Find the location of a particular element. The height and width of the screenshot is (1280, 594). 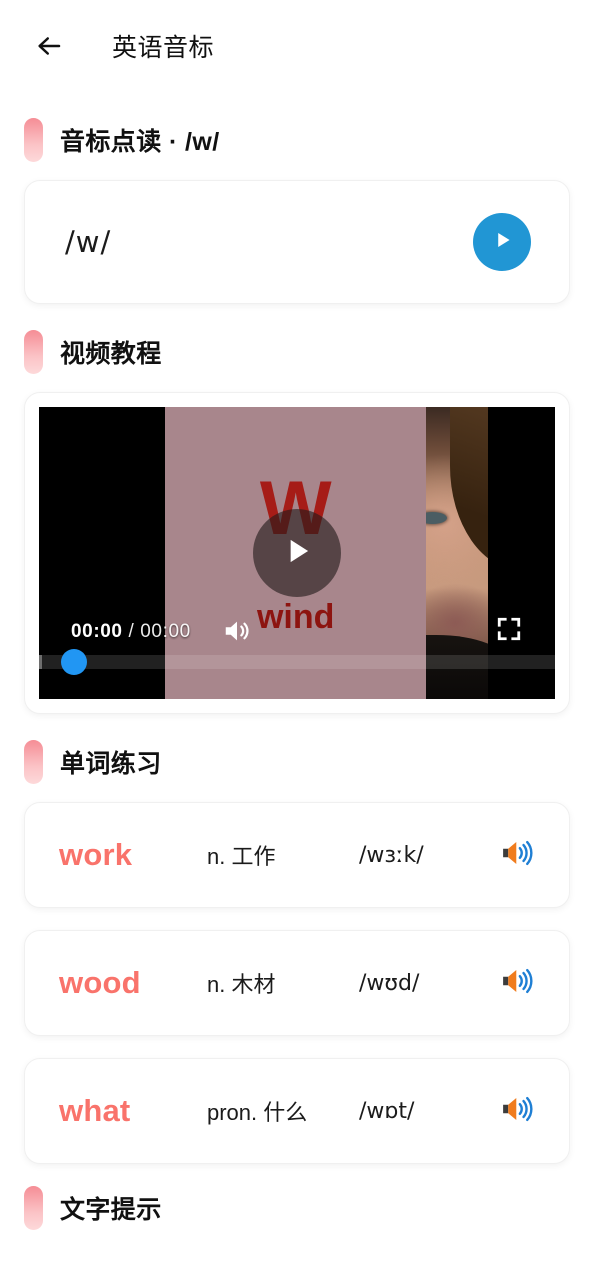

video-progress-bar is located at coordinates (297, 662).